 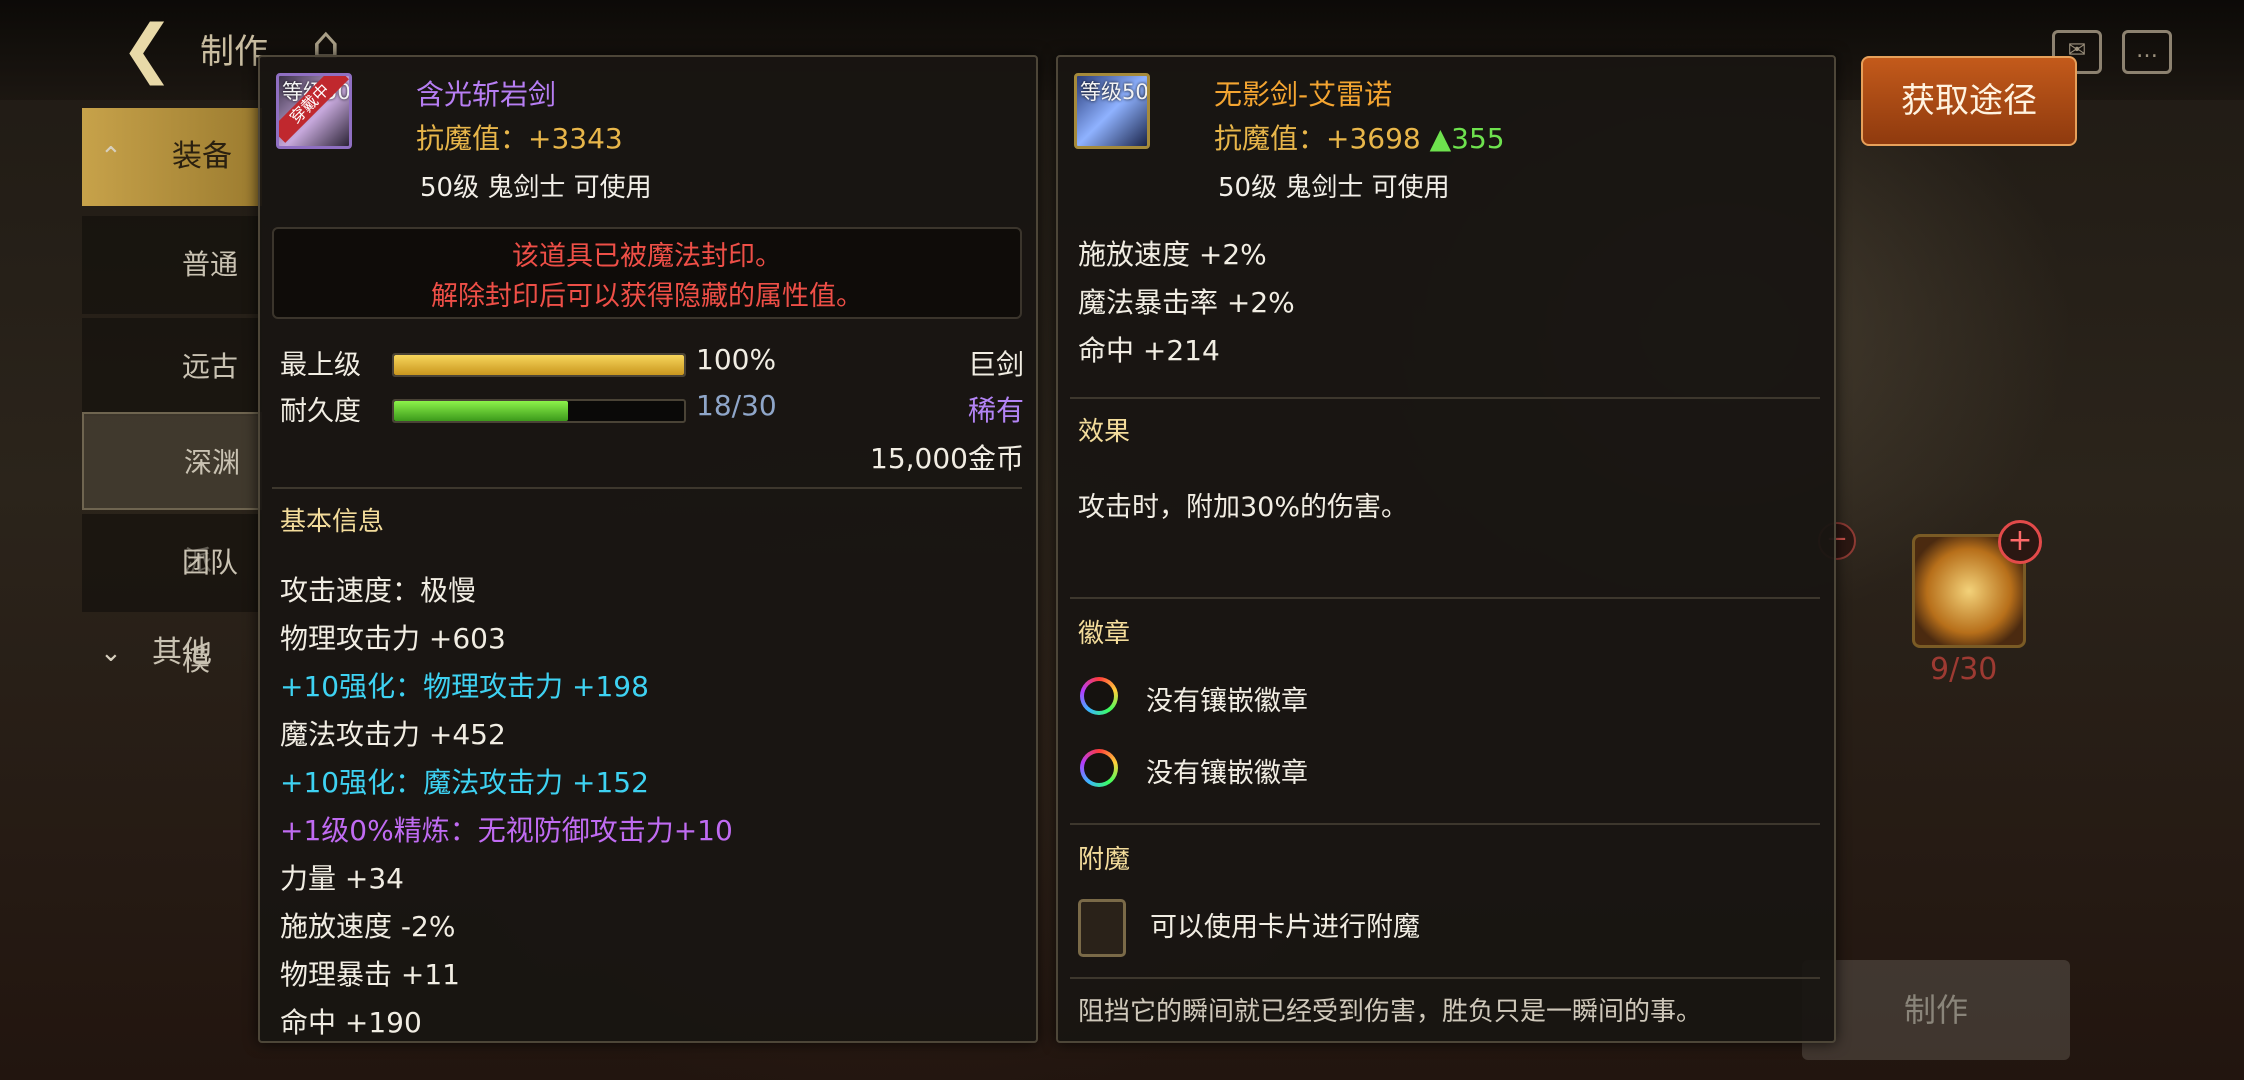 What do you see at coordinates (172, 595) in the screenshot?
I see `sidebar-item-raid: 团队模` at bounding box center [172, 595].